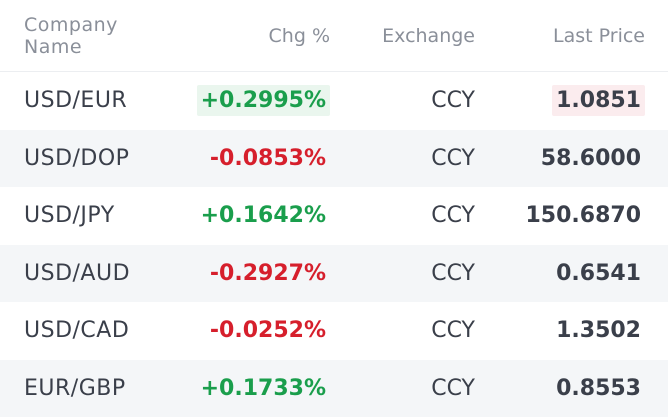 The height and width of the screenshot is (417, 668). I want to click on row-price: 0.8553, so click(598, 388).